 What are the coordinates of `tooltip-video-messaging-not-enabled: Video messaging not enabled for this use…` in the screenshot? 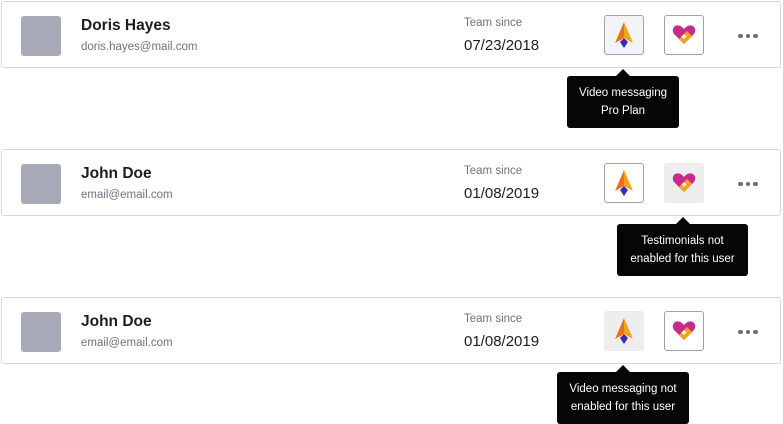 It's located at (623, 394).